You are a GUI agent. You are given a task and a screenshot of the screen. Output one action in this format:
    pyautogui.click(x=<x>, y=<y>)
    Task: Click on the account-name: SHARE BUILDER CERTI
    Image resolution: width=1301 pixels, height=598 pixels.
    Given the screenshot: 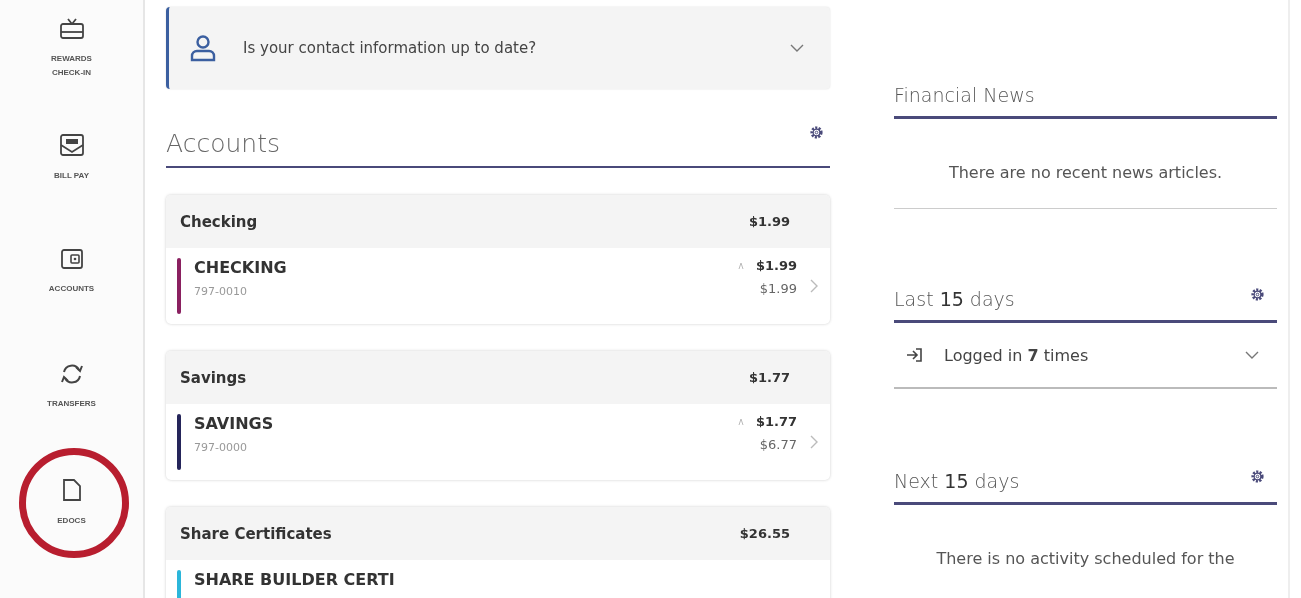 What is the action you would take?
    pyautogui.click(x=295, y=579)
    